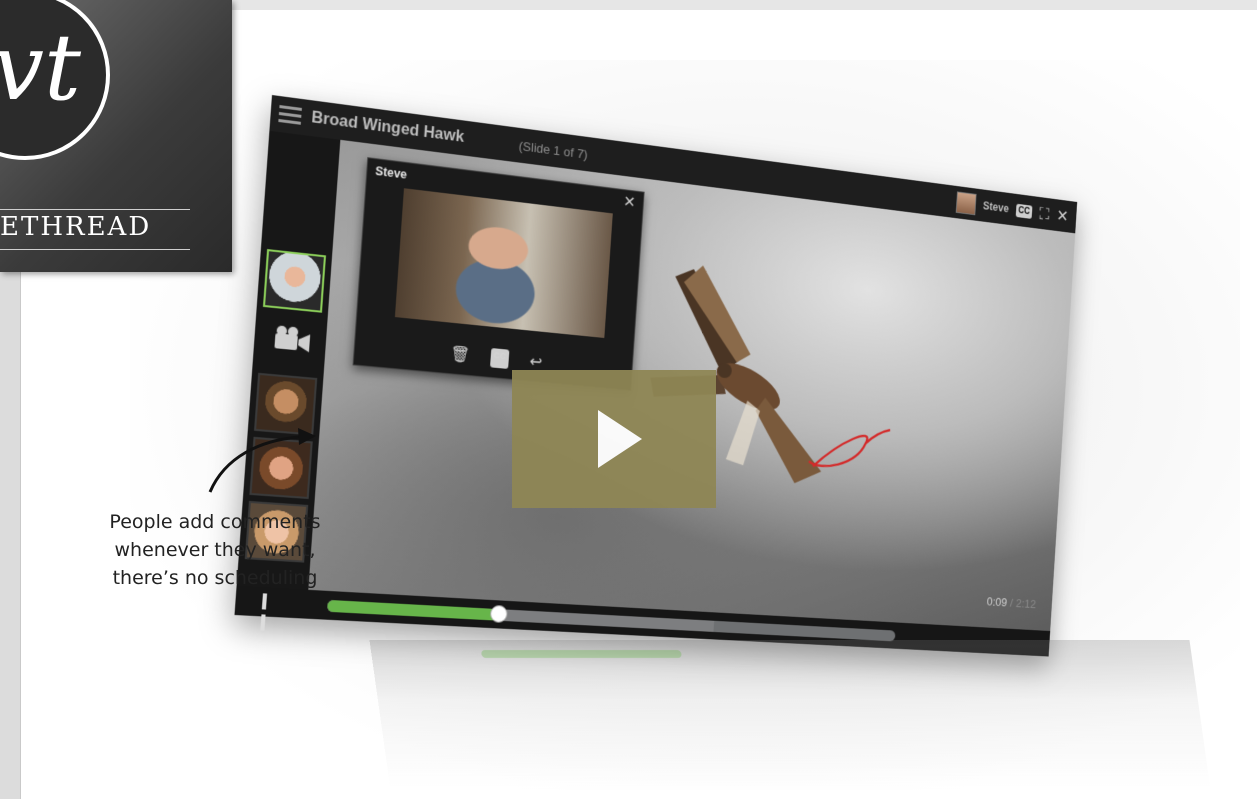 The height and width of the screenshot is (799, 1257). What do you see at coordinates (630, 202) in the screenshot?
I see `popup-close-icon: ✕` at bounding box center [630, 202].